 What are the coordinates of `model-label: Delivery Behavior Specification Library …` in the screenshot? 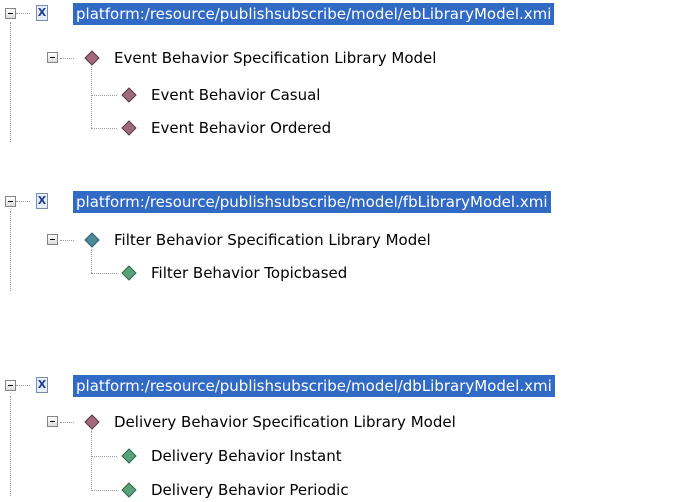 It's located at (285, 422).